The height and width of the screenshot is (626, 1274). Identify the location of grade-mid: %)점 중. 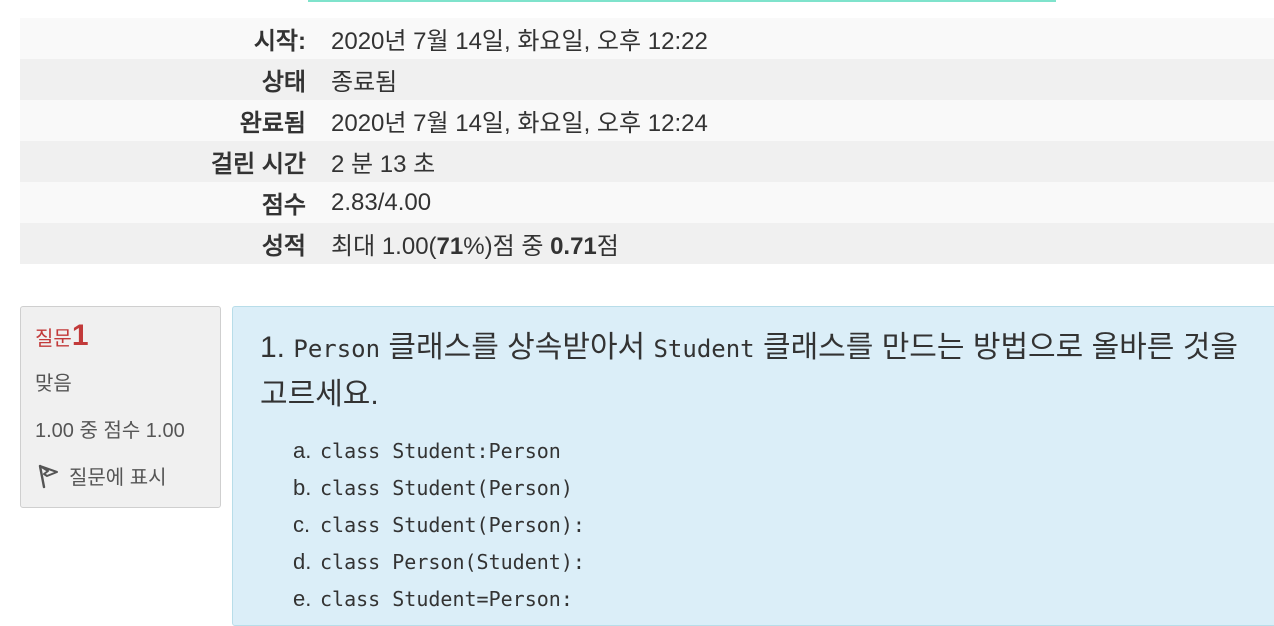
(507, 246).